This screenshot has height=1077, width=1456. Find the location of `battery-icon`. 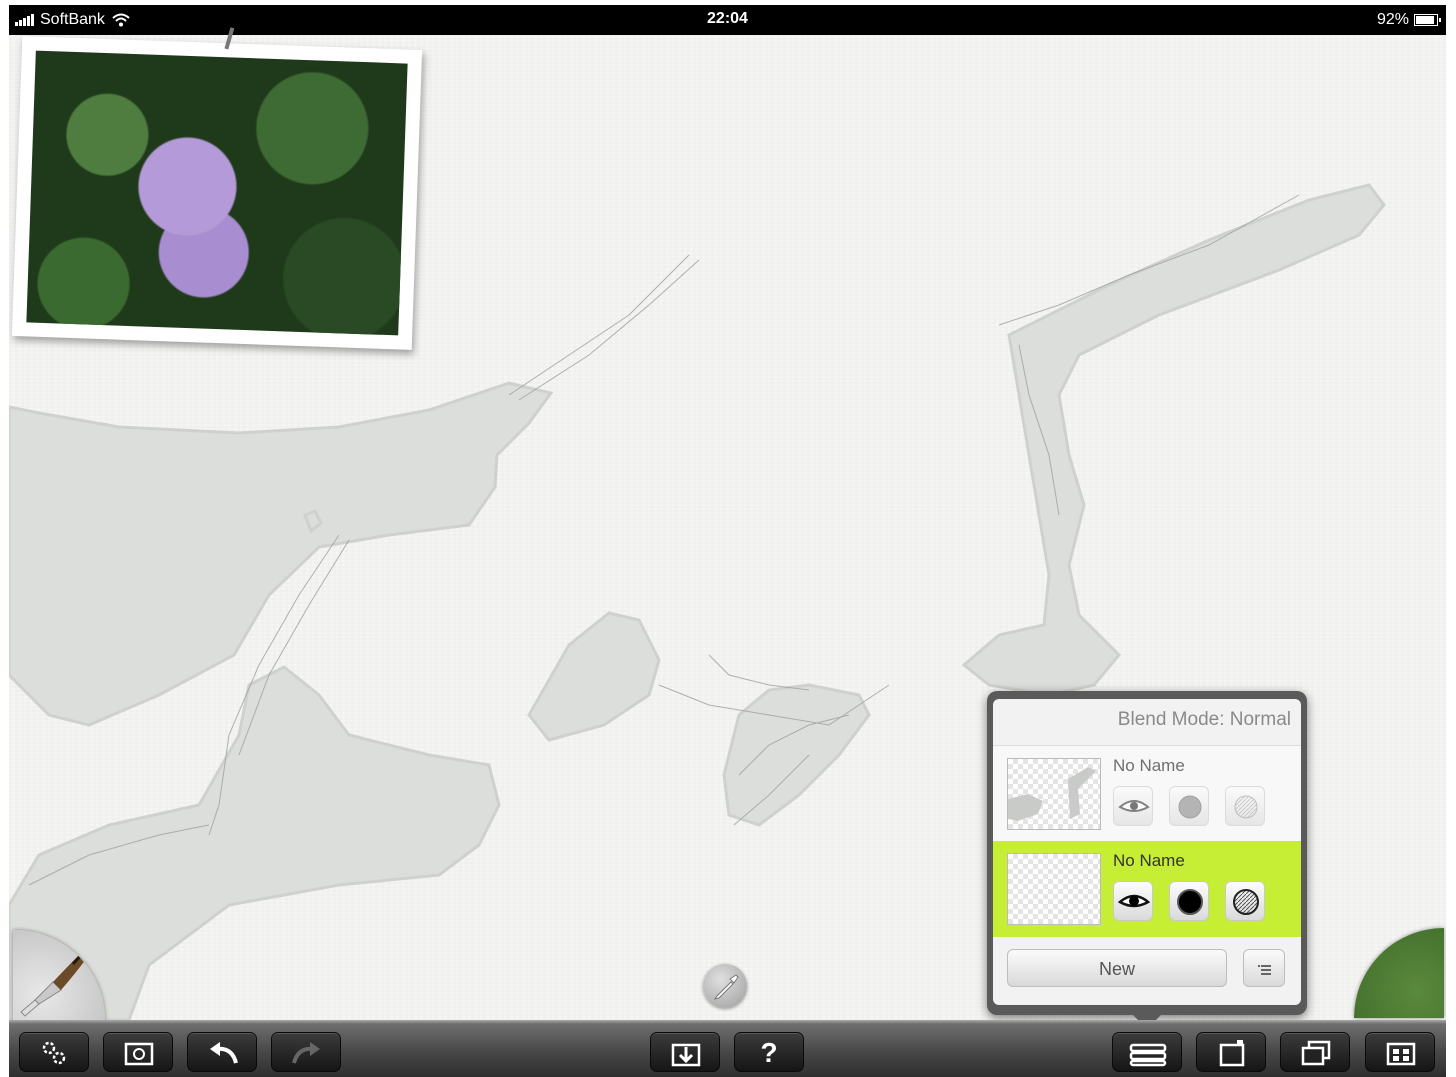

battery-icon is located at coordinates (1427, 20).